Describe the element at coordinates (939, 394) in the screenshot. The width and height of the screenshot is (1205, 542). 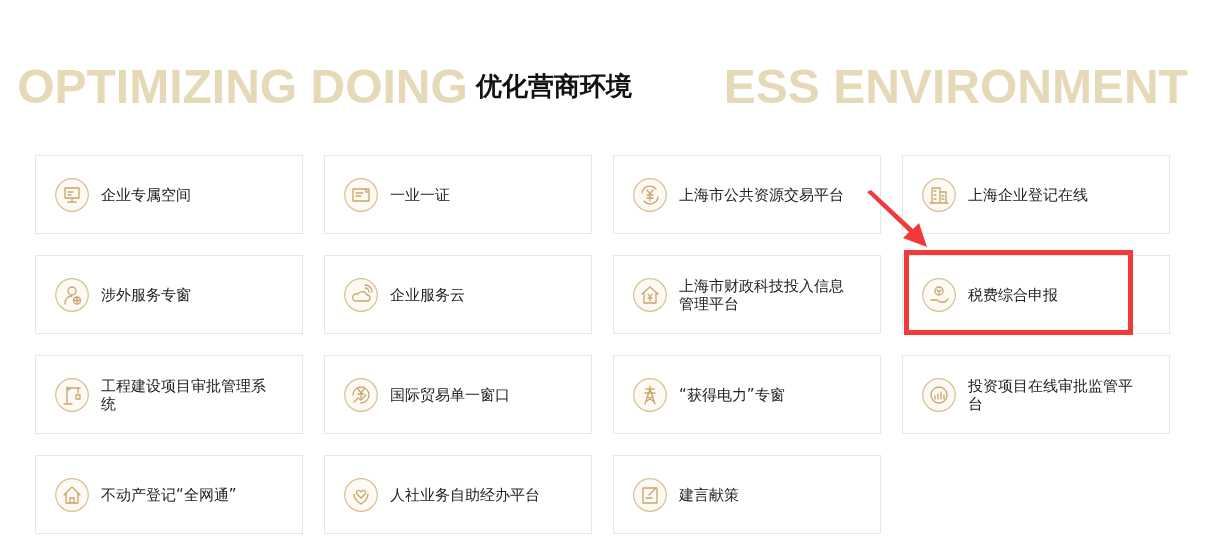
I see `bar-chart-icon` at that location.